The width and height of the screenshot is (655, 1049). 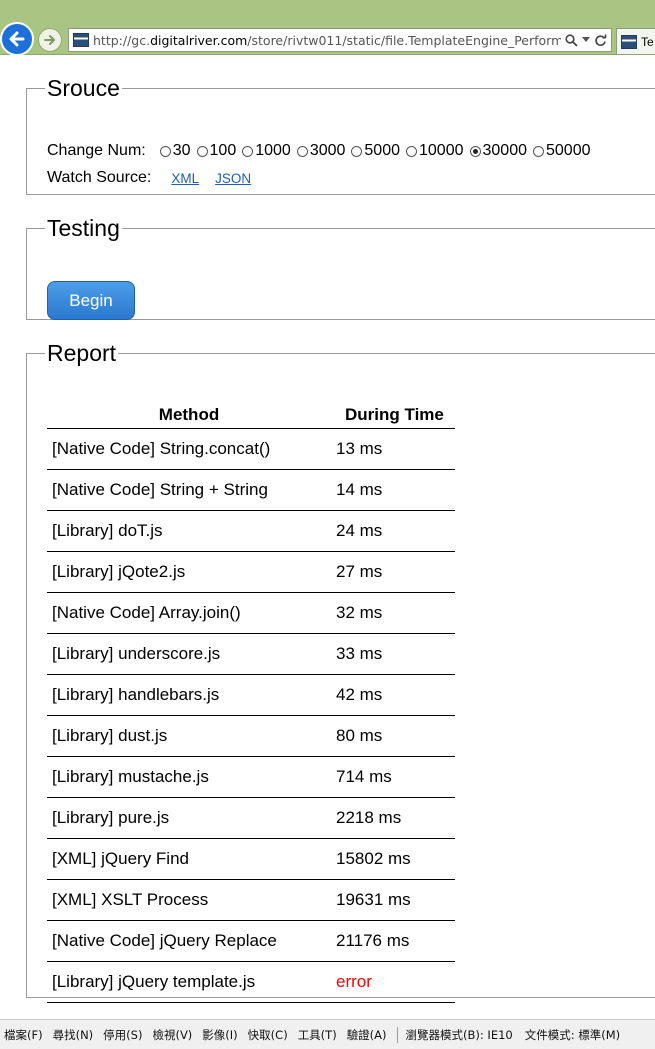 What do you see at coordinates (251, 490) in the screenshot?
I see `report-row: [Native Code] String + String 14 ms` at bounding box center [251, 490].